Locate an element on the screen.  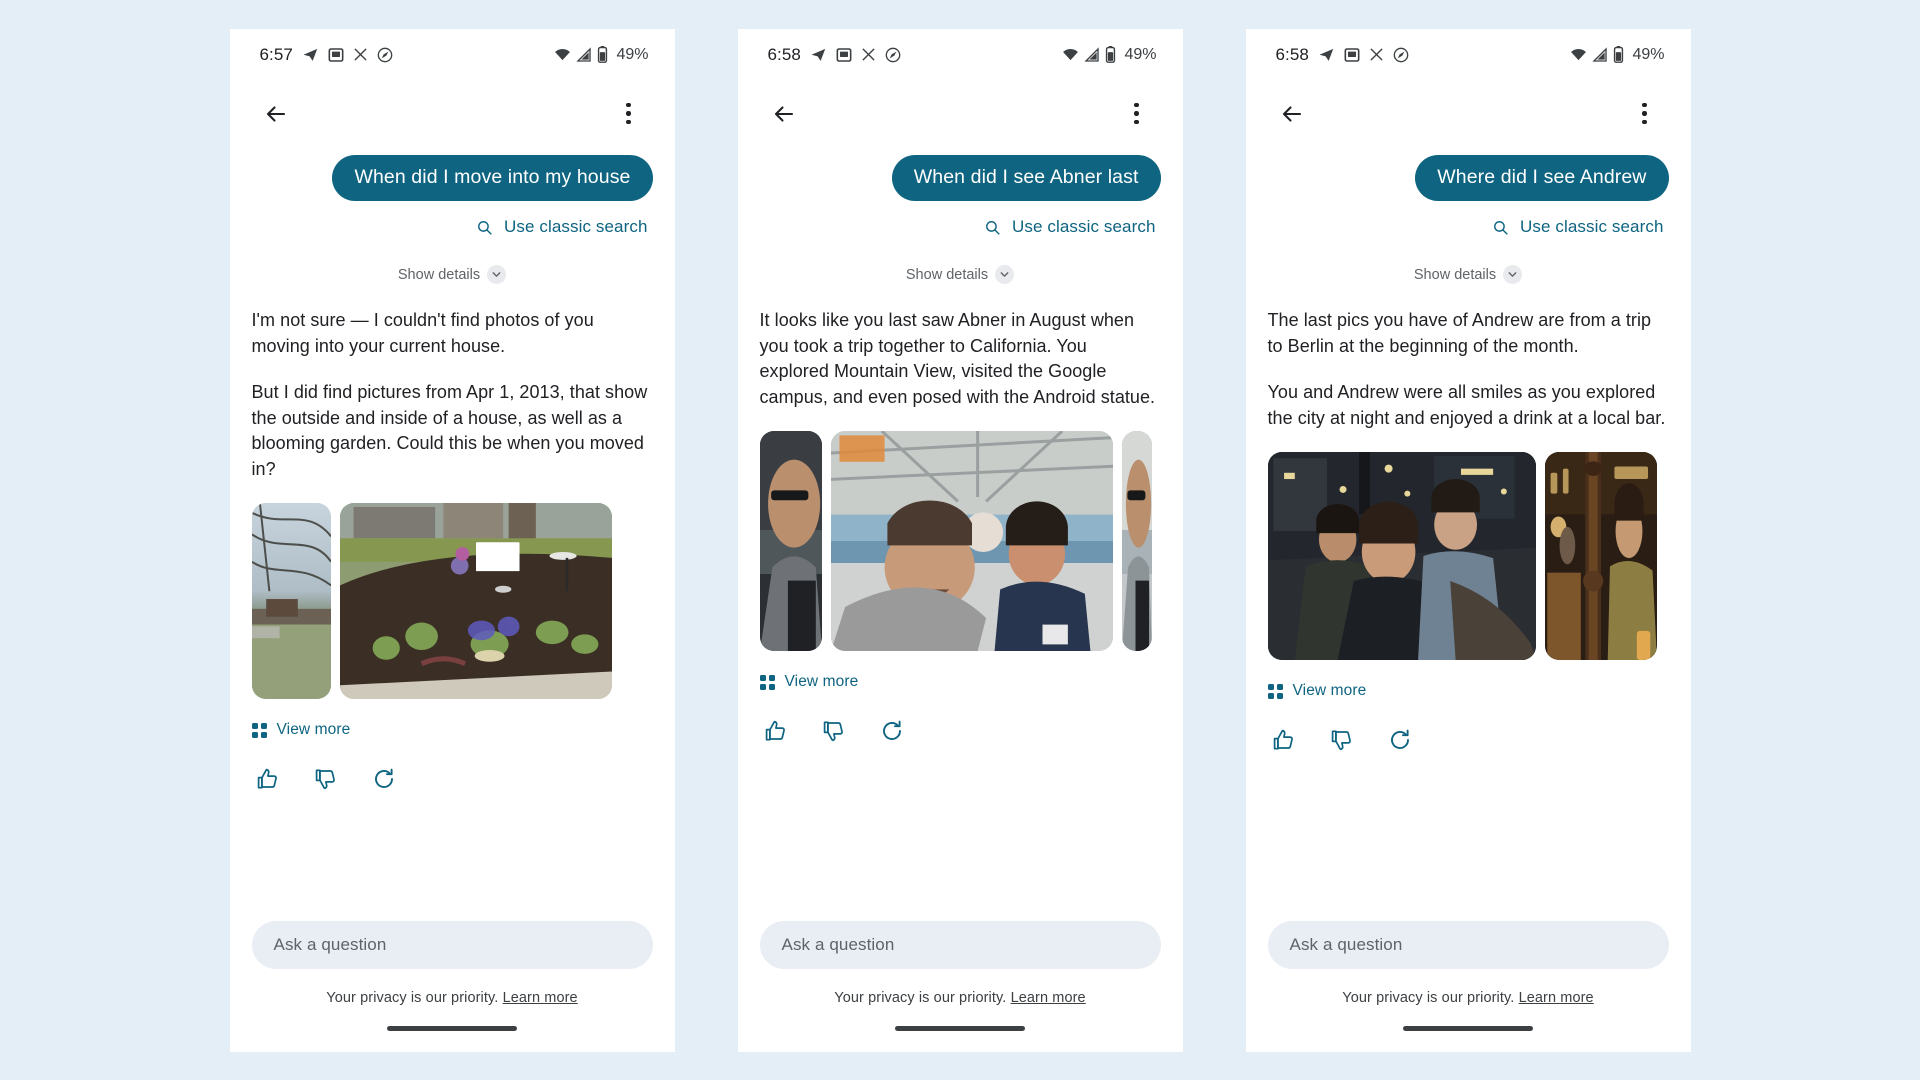
battery-icon is located at coordinates (1110, 54).